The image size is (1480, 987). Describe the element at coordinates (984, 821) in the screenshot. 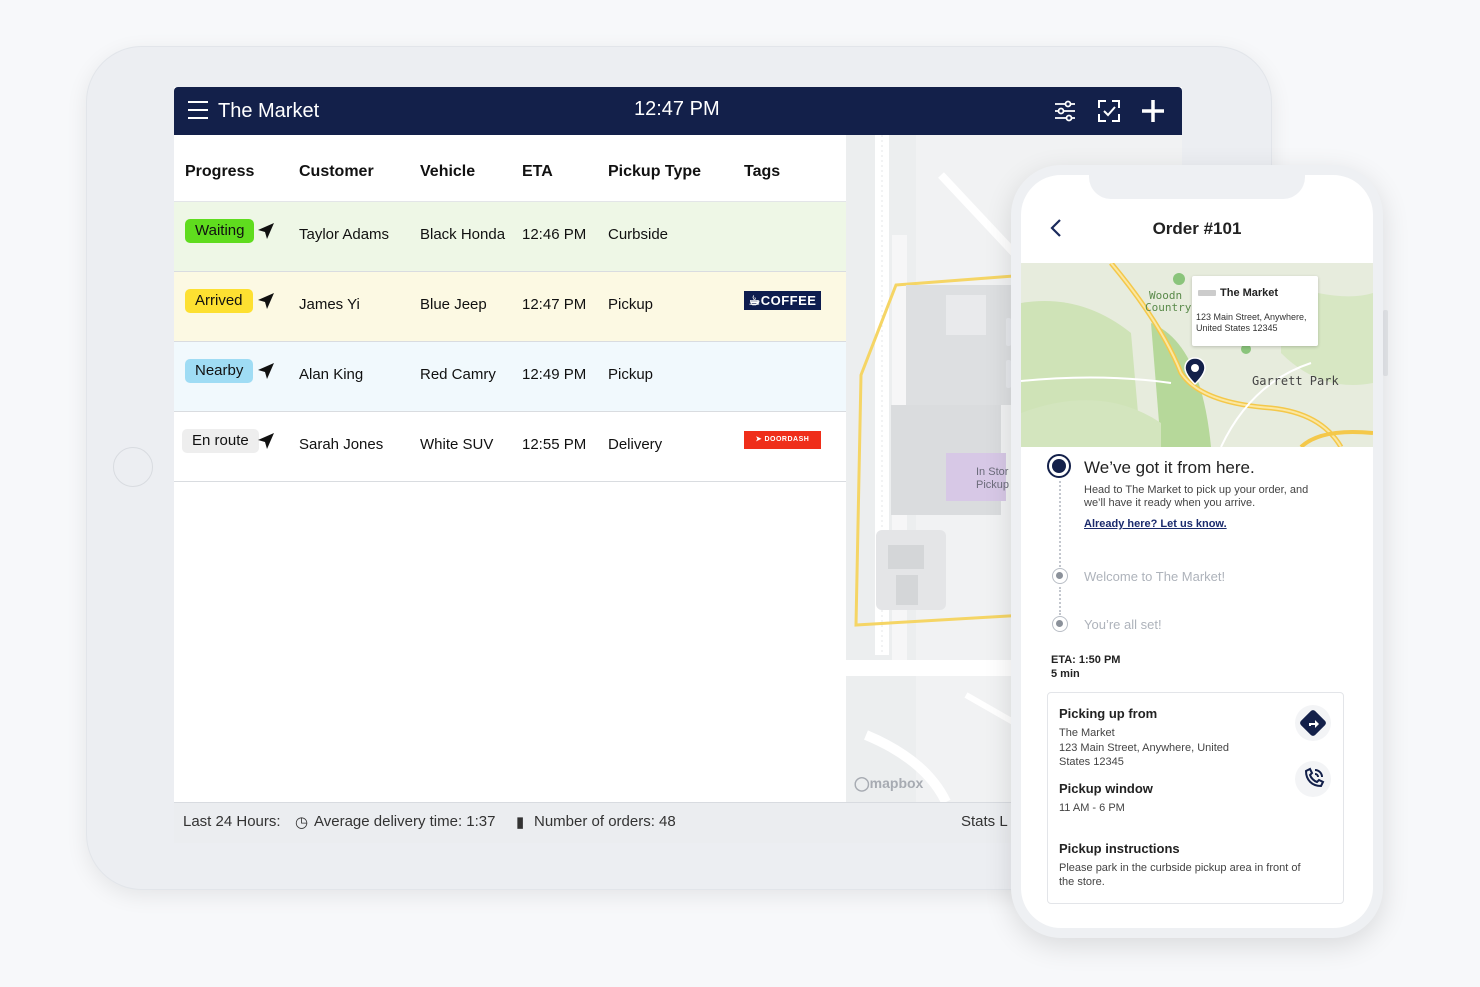

I see `footer-stats-link: Stats L` at that location.